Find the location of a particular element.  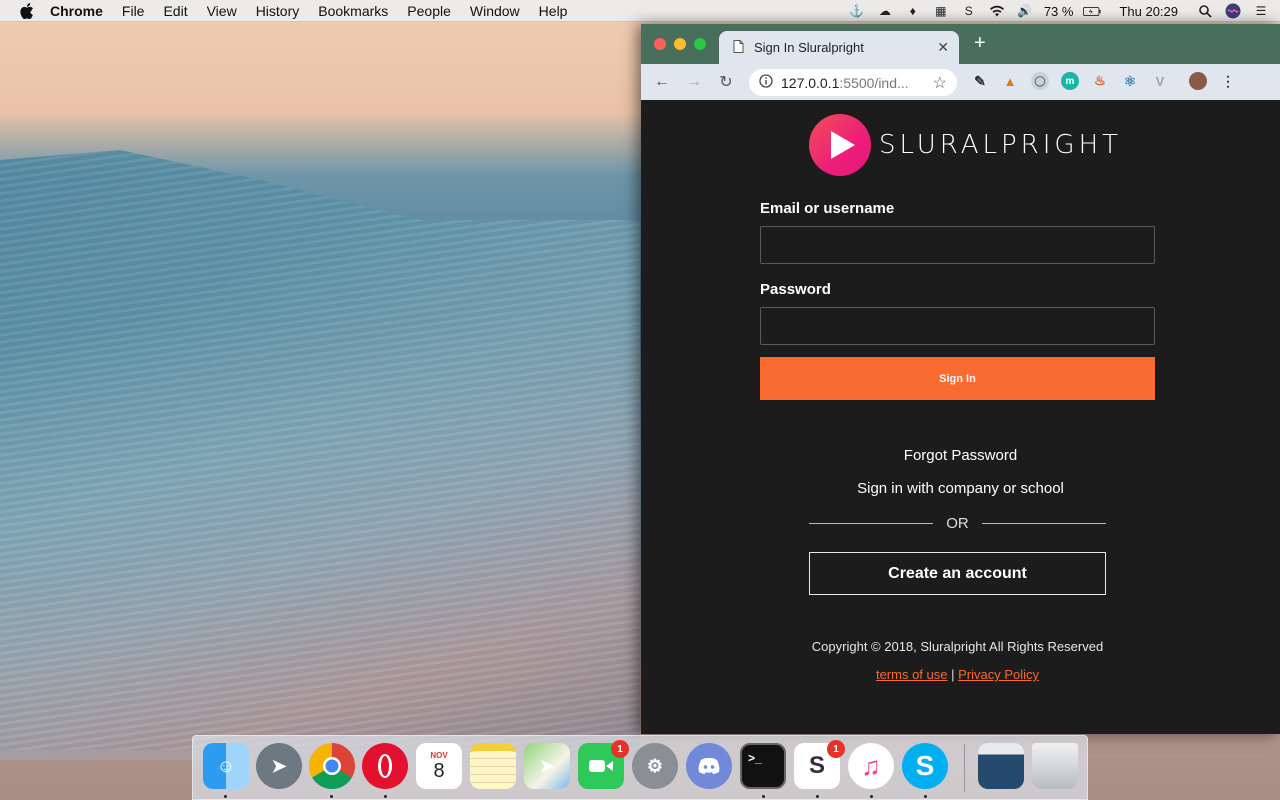

terminal-icon: >_ is located at coordinates (763, 766).